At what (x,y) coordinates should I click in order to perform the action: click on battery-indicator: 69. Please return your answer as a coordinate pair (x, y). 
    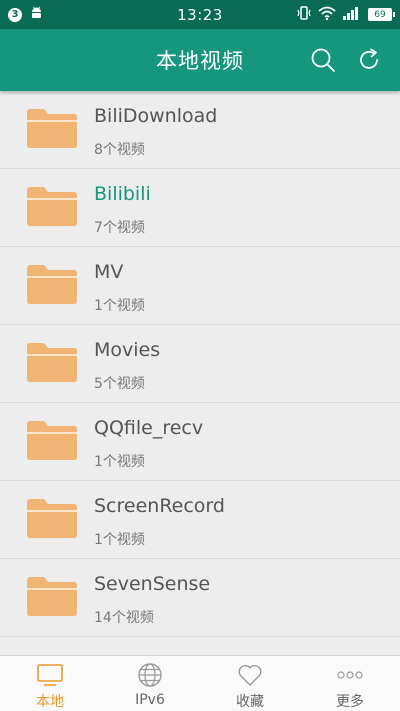
    Looking at the image, I should click on (381, 14).